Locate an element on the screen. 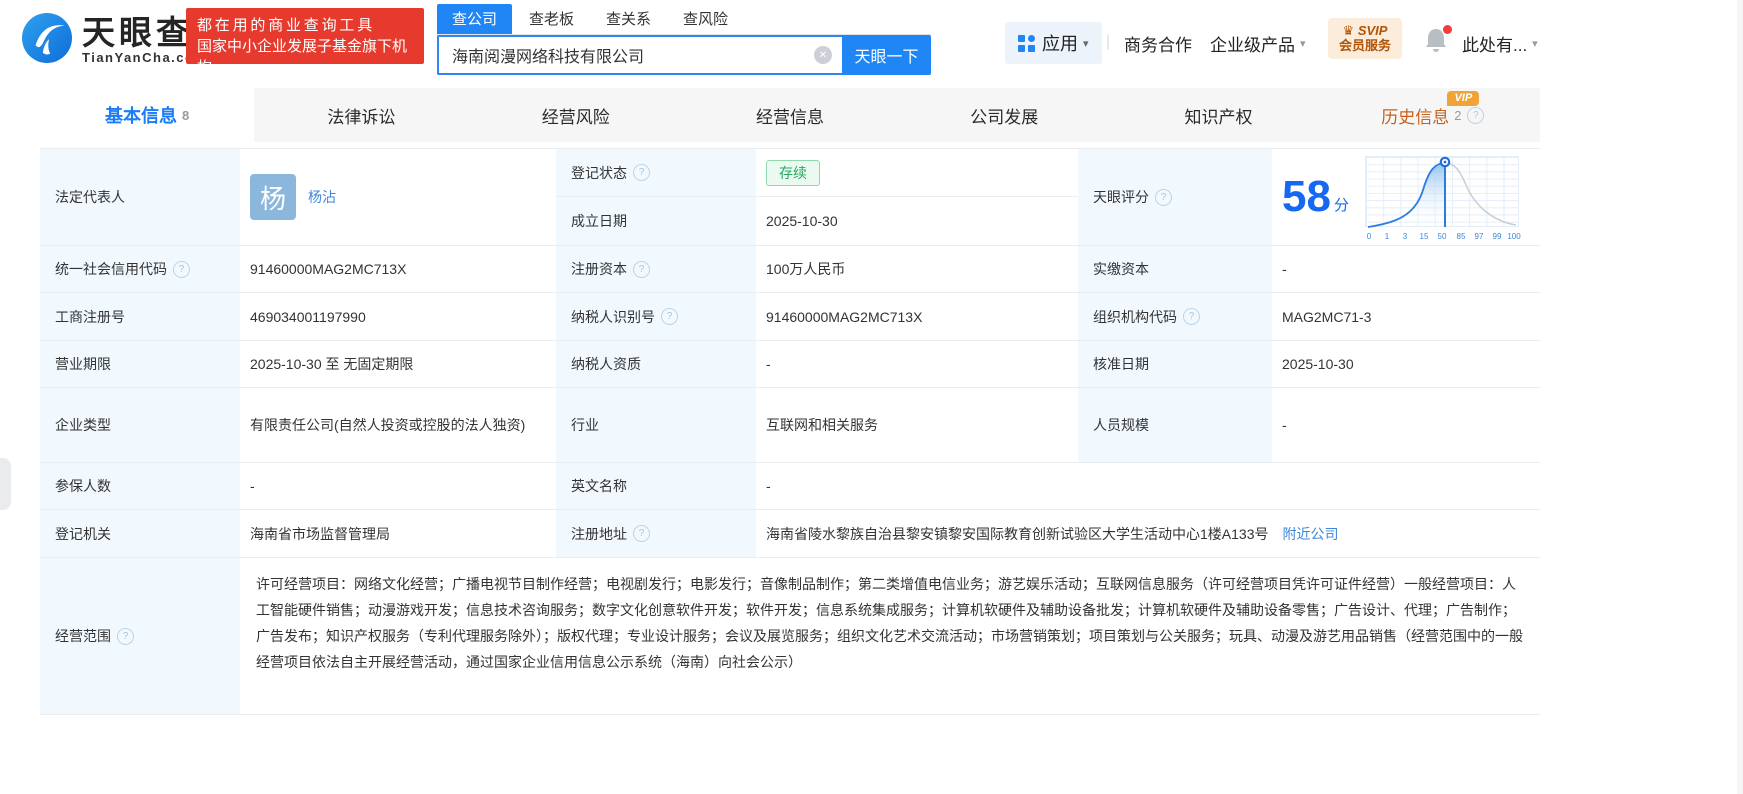 This screenshot has height=794, width=1743. svg-text: 99 is located at coordinates (1497, 236).